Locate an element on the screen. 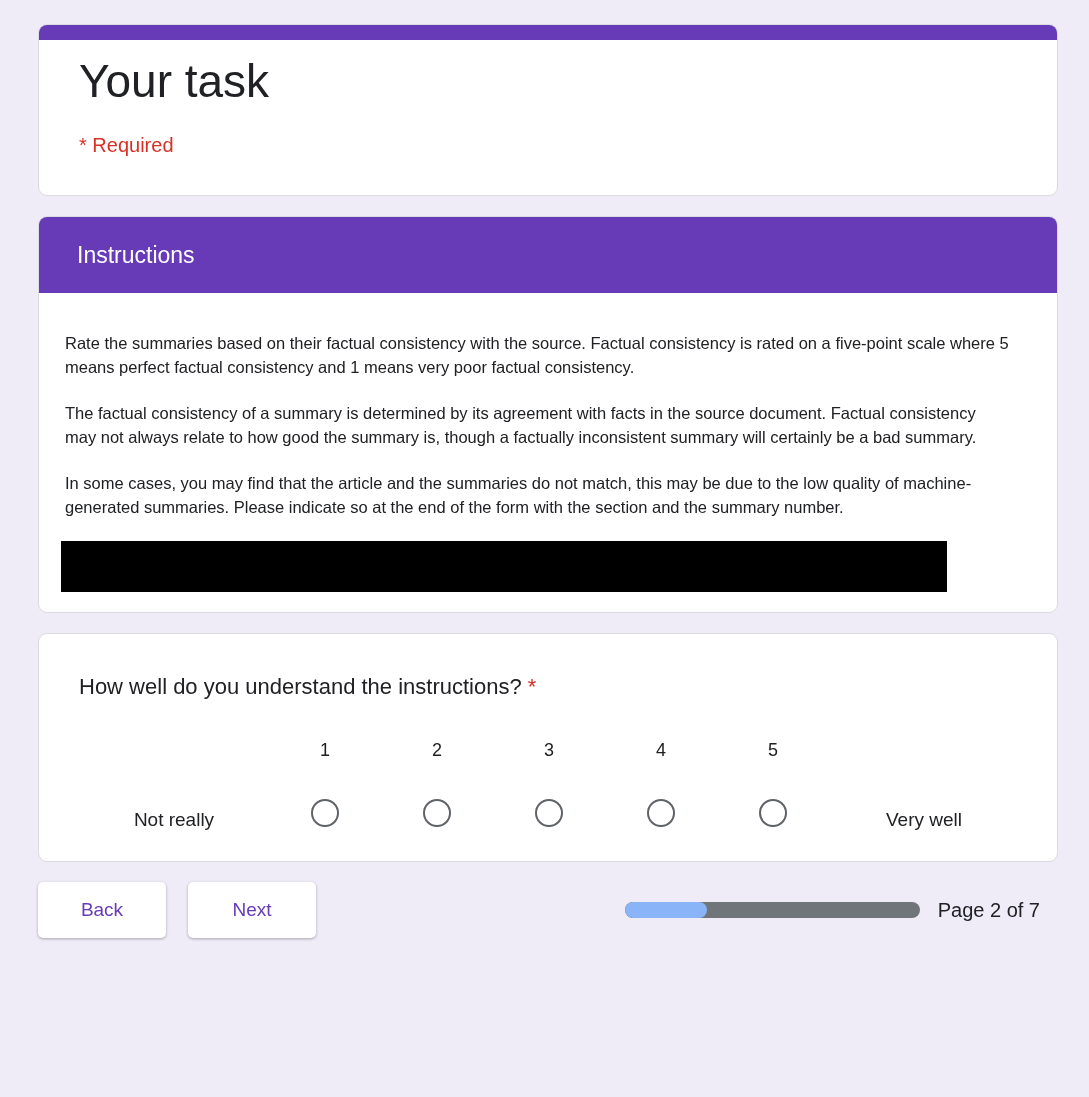 The image size is (1089, 1097). form-title: Your task is located at coordinates (175, 81).